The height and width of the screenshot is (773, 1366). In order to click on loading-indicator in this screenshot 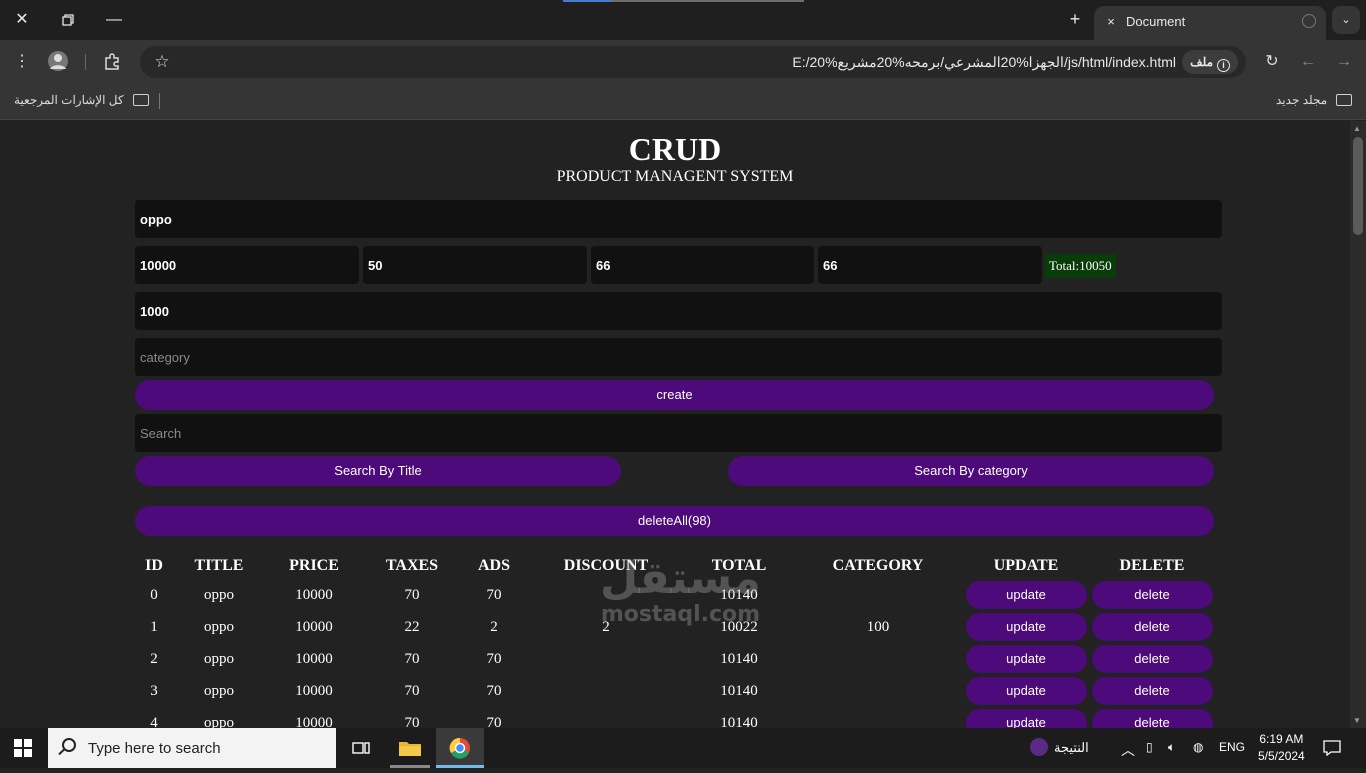, I will do `click(683, 1)`.